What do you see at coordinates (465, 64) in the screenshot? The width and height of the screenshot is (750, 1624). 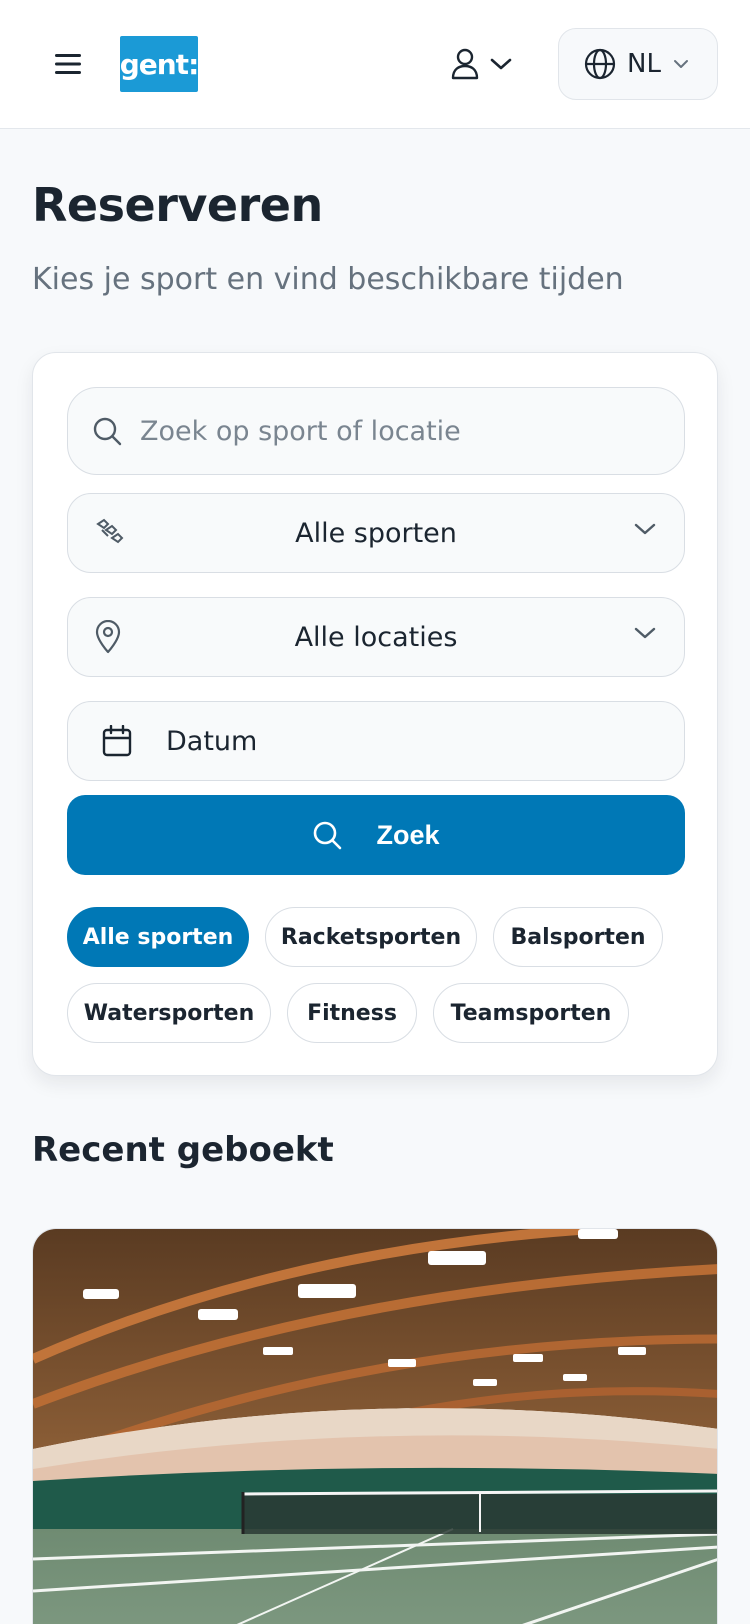 I see `user-icon` at bounding box center [465, 64].